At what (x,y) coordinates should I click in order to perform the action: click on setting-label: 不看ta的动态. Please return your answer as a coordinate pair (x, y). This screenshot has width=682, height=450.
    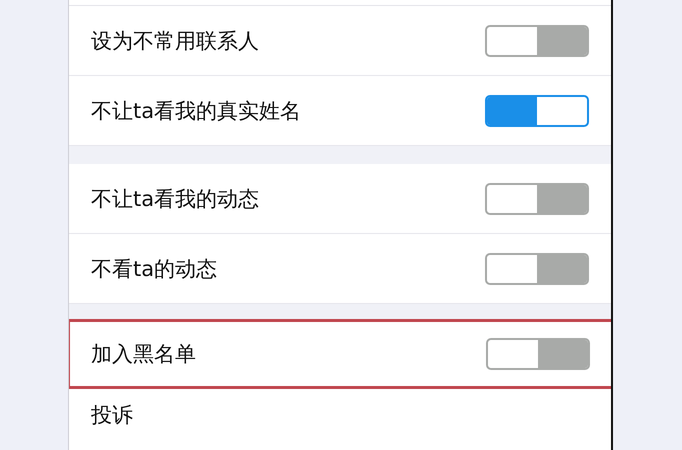
    Looking at the image, I should click on (154, 269).